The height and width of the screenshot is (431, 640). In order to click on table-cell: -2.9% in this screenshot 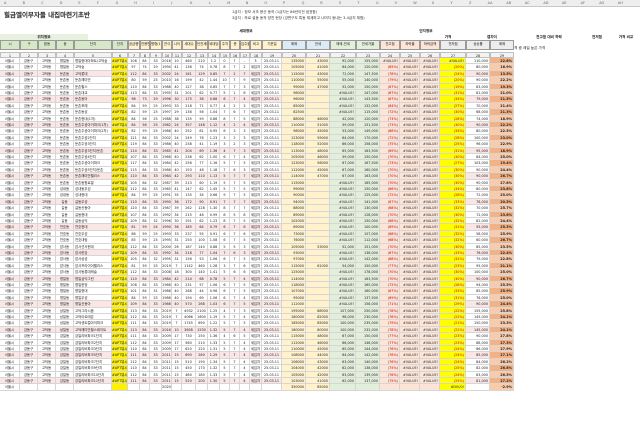, I will do `click(502, 387)`.